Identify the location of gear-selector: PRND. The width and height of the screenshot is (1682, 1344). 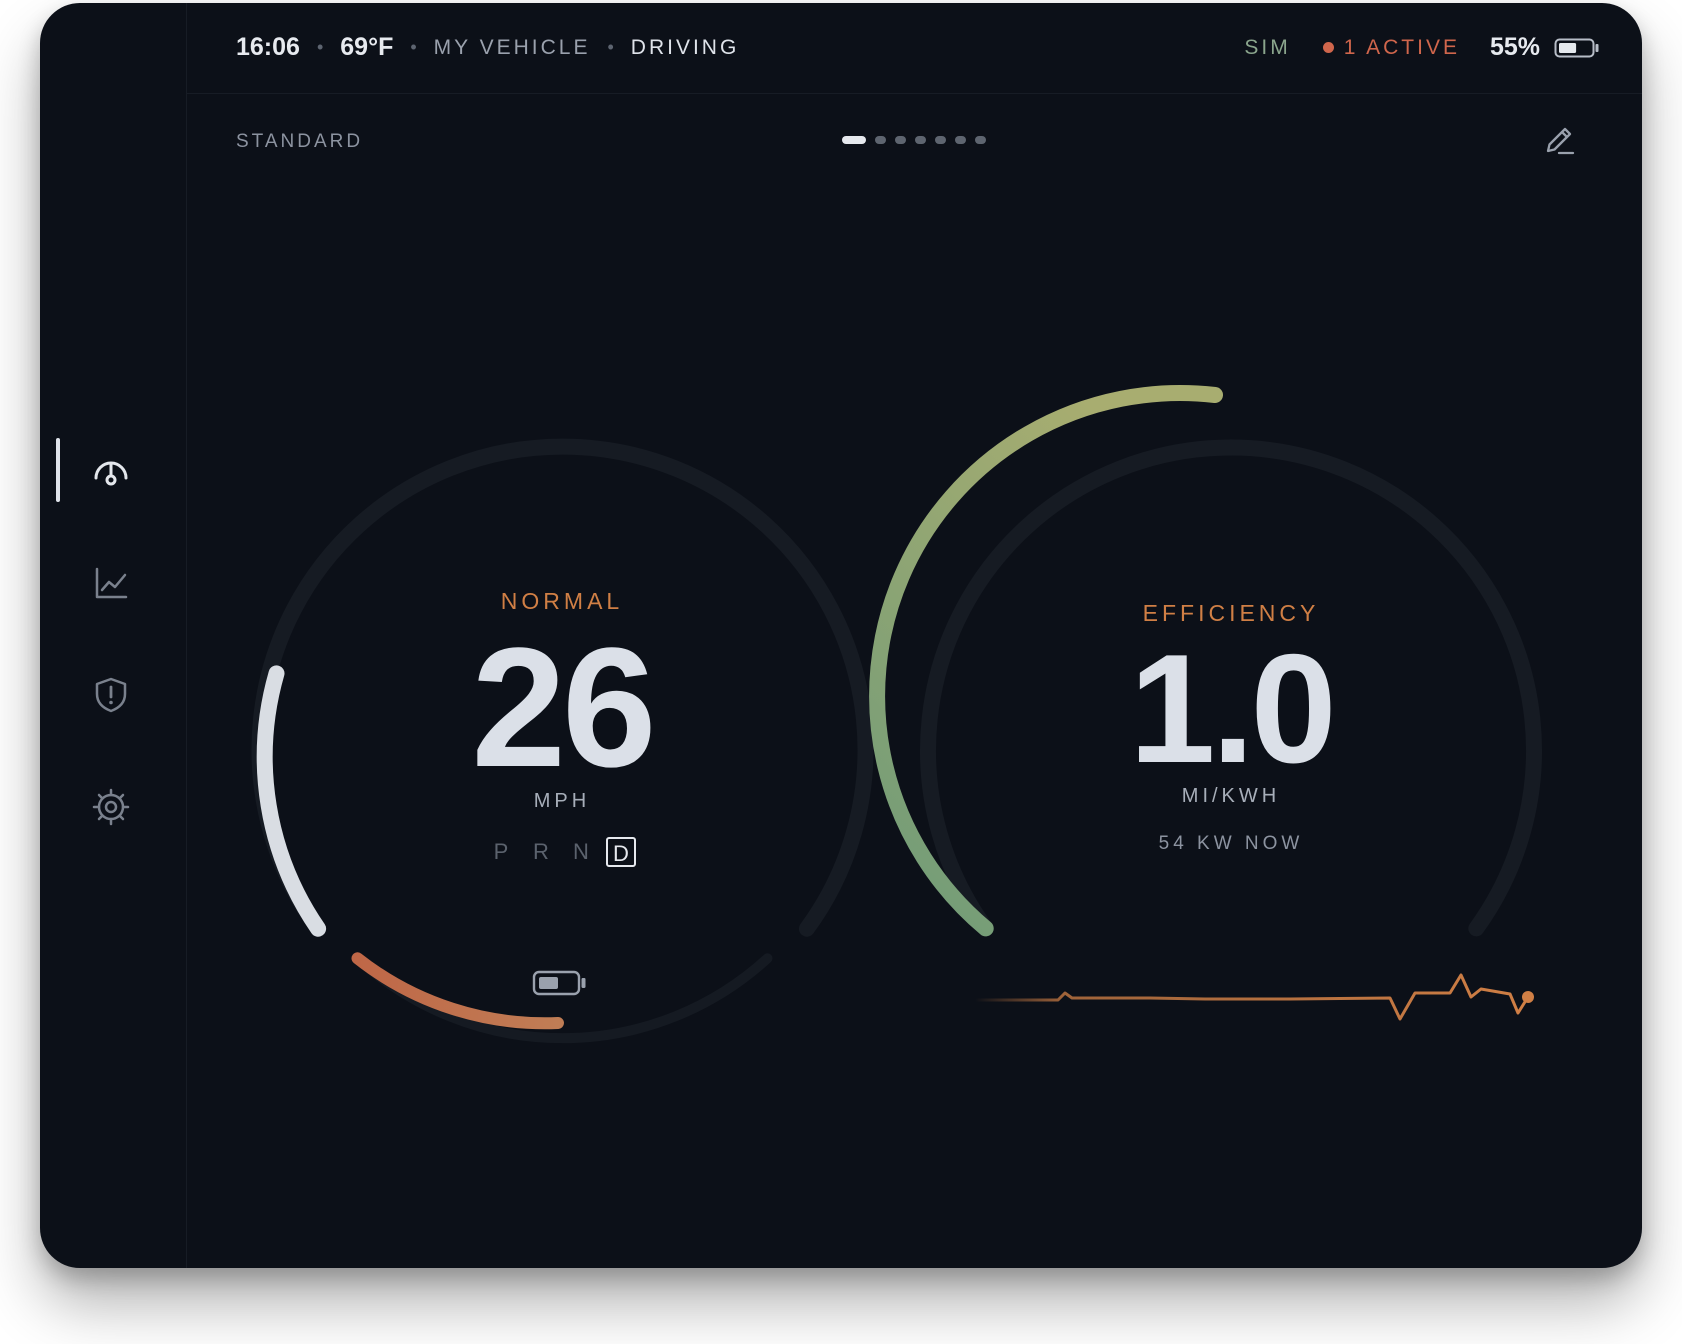
(561, 852).